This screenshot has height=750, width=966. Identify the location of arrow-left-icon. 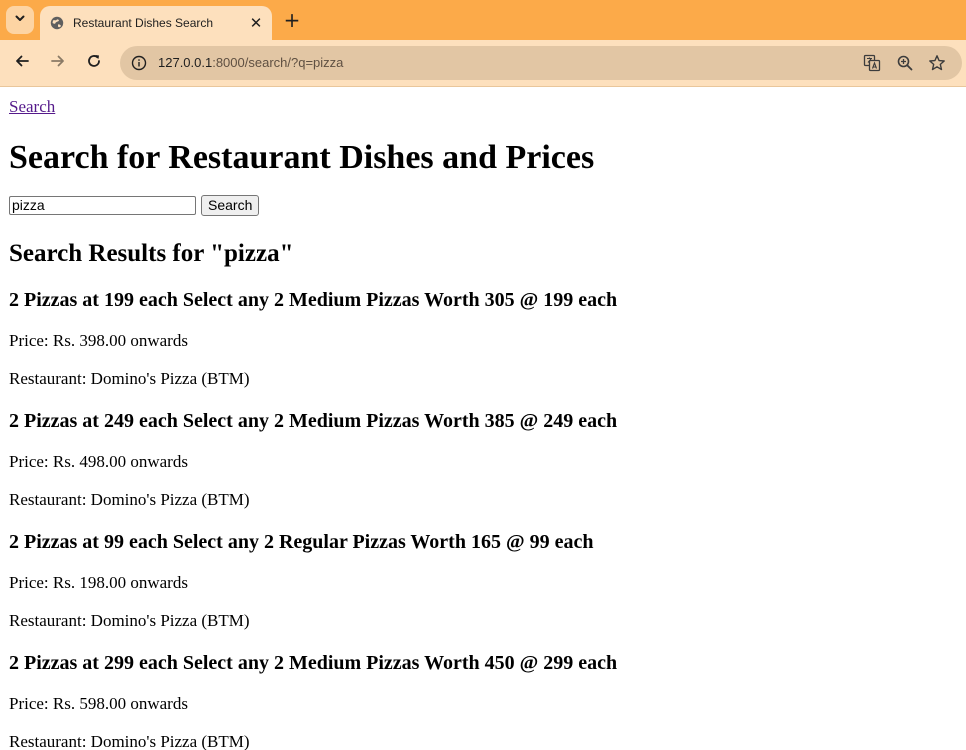
(22, 63).